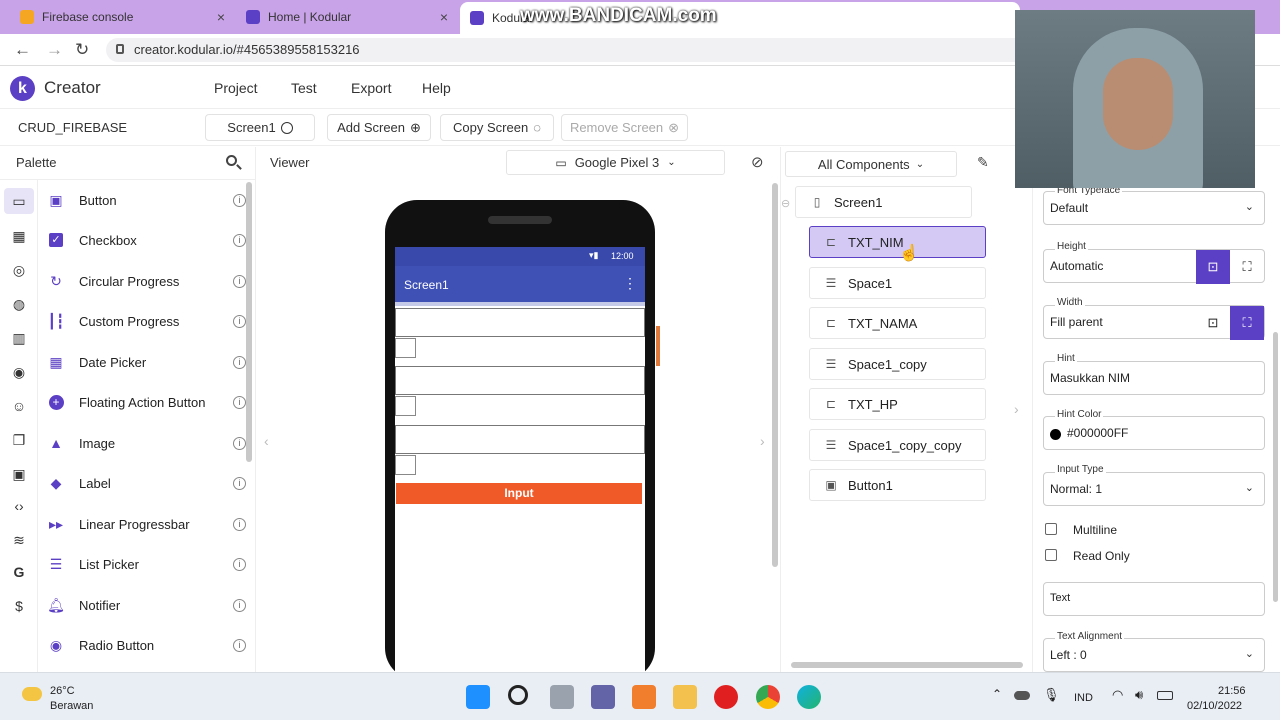  What do you see at coordinates (1232, 691) in the screenshot?
I see `clock-time: 21:56` at bounding box center [1232, 691].